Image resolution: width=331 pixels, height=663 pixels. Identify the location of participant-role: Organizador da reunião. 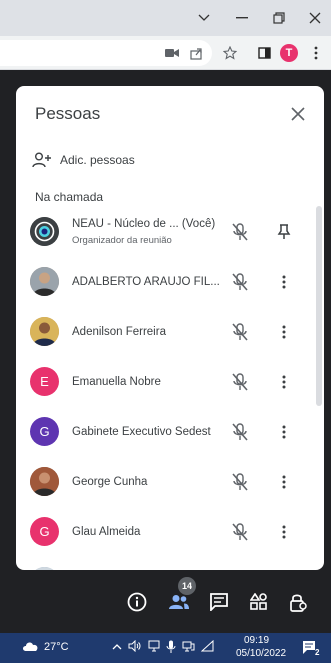
(122, 240).